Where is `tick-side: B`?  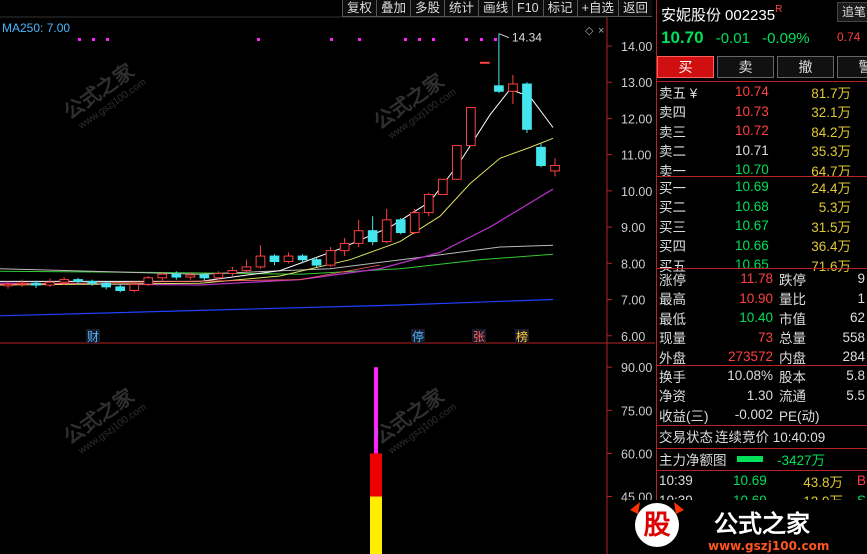
tick-side: B is located at coordinates (862, 481).